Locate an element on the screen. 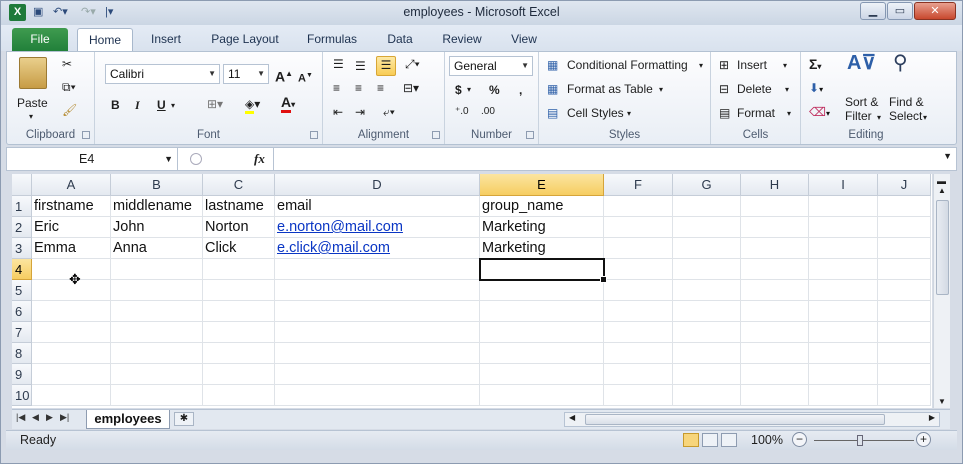 The image size is (963, 464). find-select-label-2: Select is located at coordinates (905, 116).